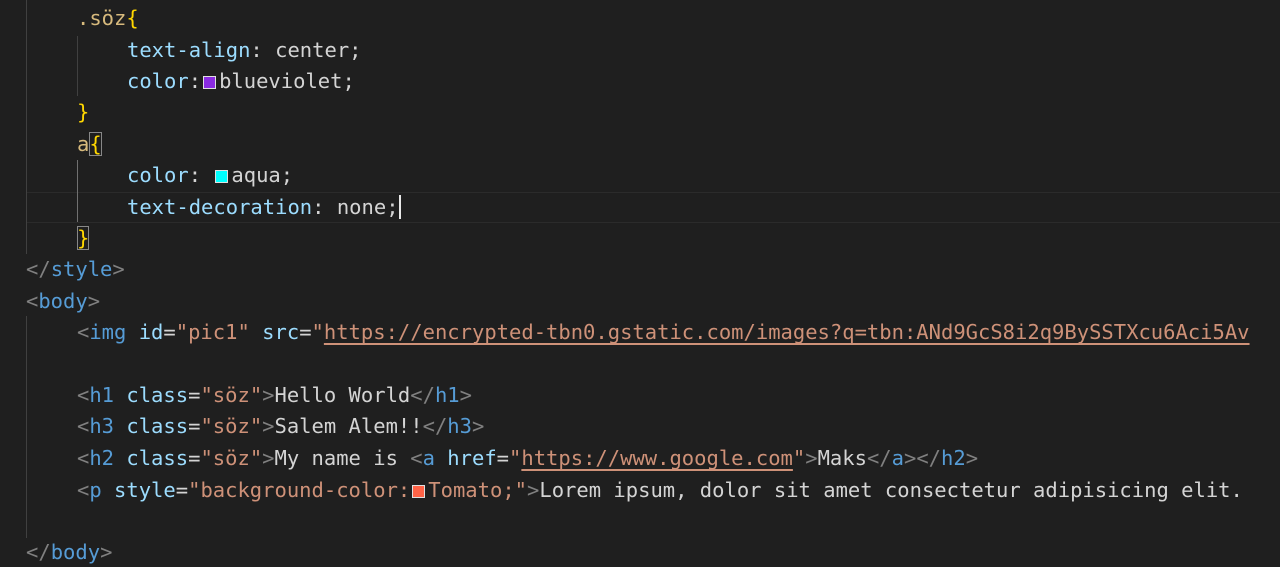 This screenshot has width=1280, height=567. I want to click on url-link: https://www.google.com, so click(657, 458).